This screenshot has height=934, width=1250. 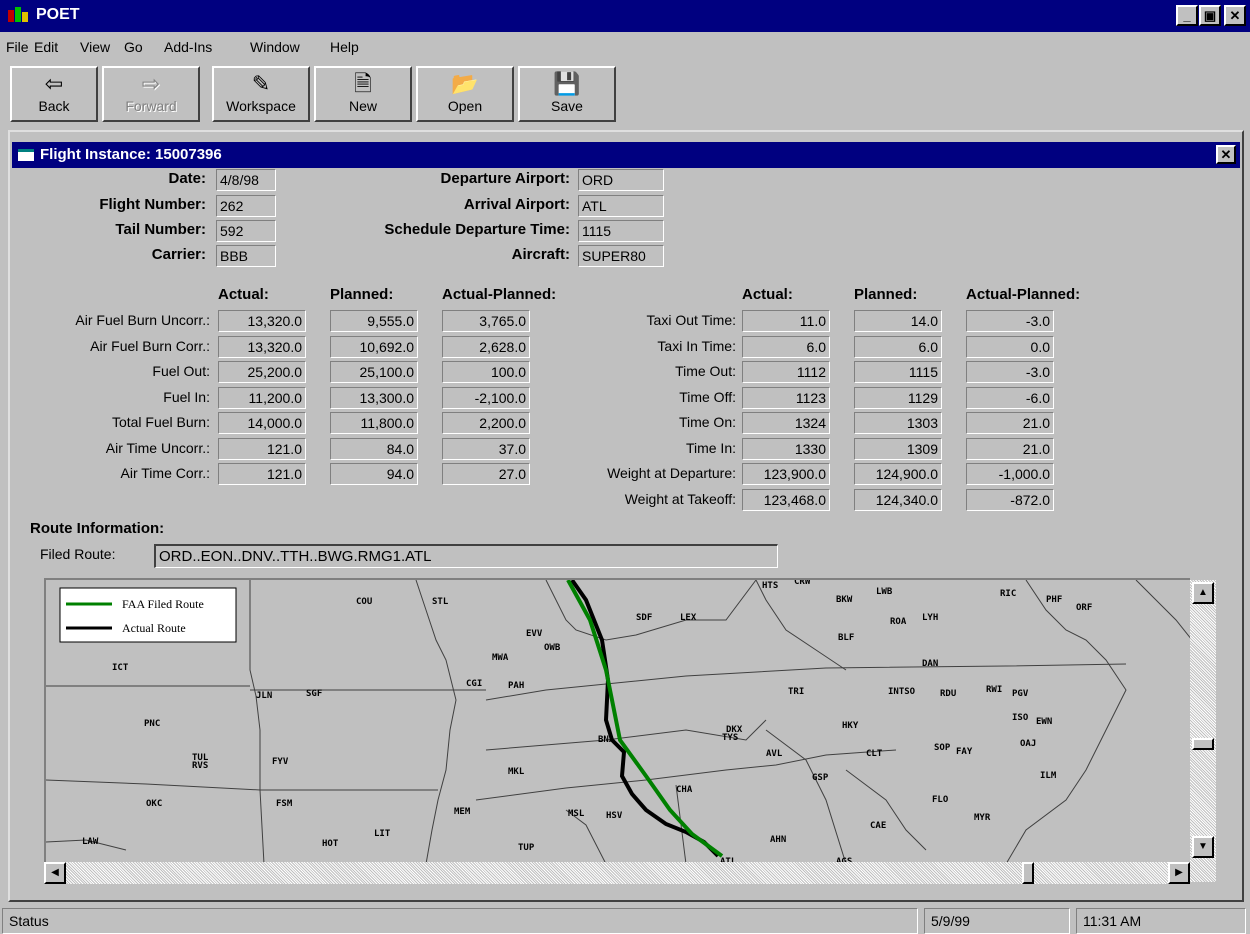 What do you see at coordinates (621, 256) in the screenshot?
I see `aircraft-field: SUPER80` at bounding box center [621, 256].